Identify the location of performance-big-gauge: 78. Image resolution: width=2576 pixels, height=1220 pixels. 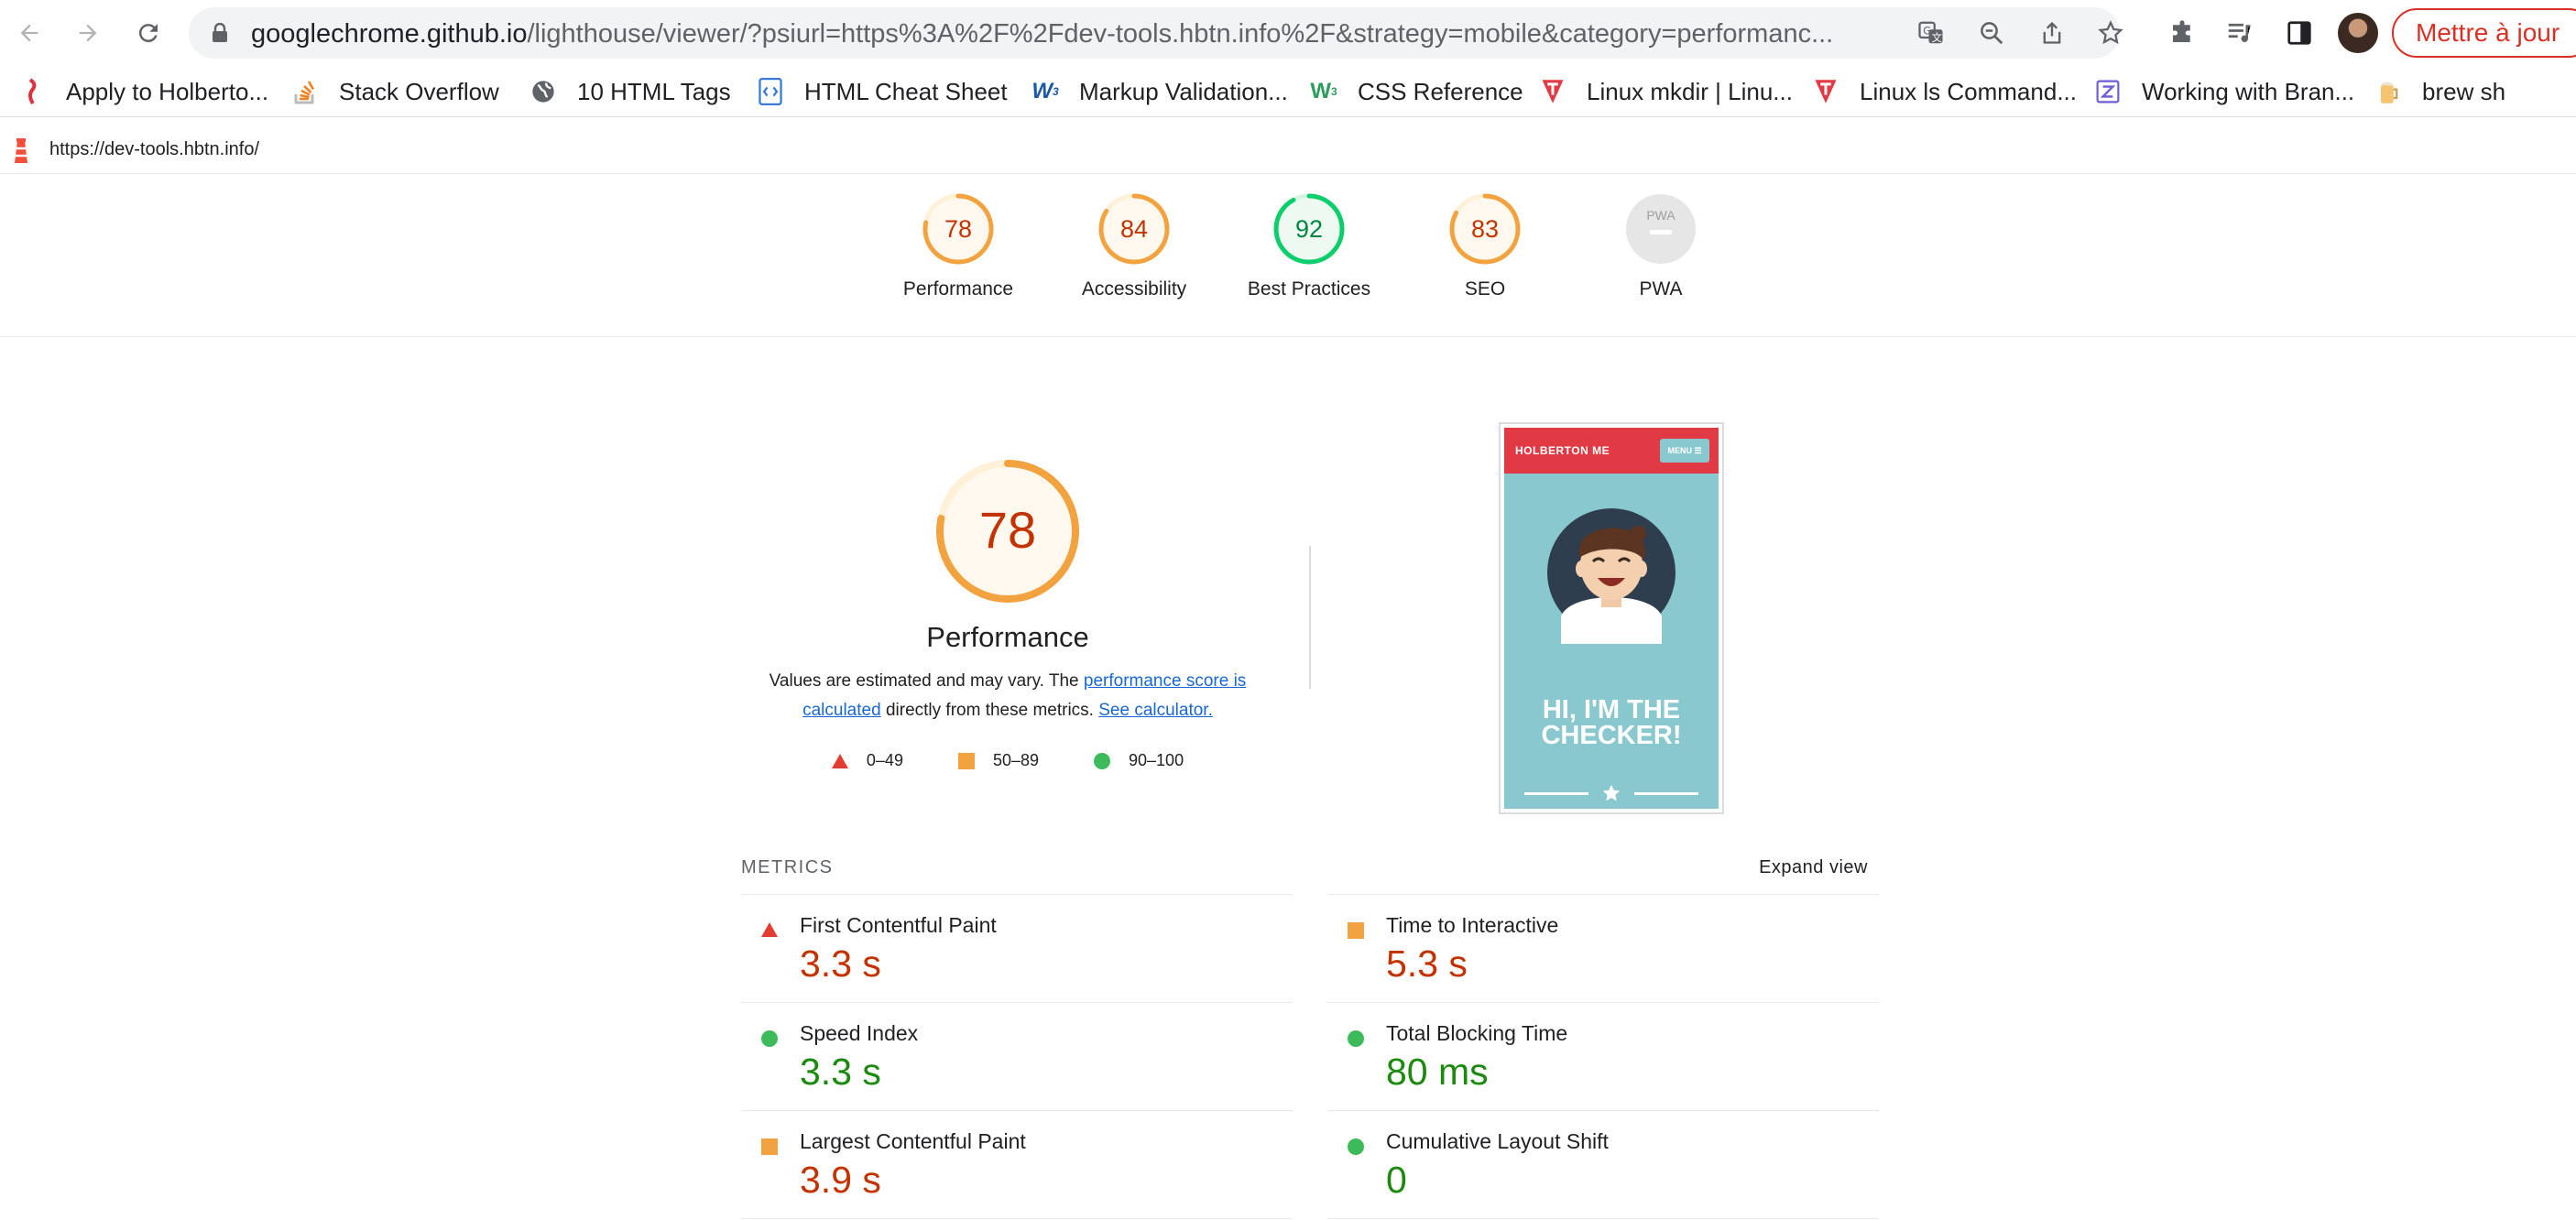
(1008, 531).